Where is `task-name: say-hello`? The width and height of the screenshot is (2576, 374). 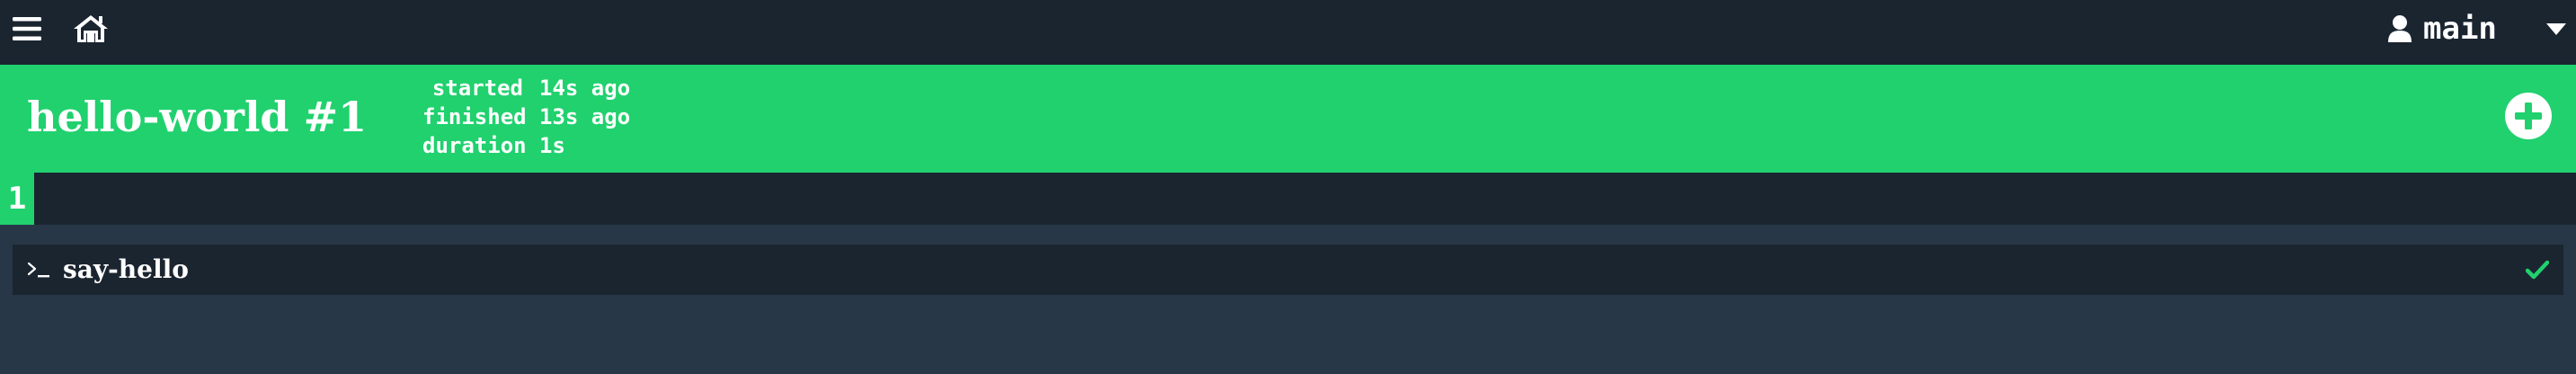 task-name: say-hello is located at coordinates (126, 269).